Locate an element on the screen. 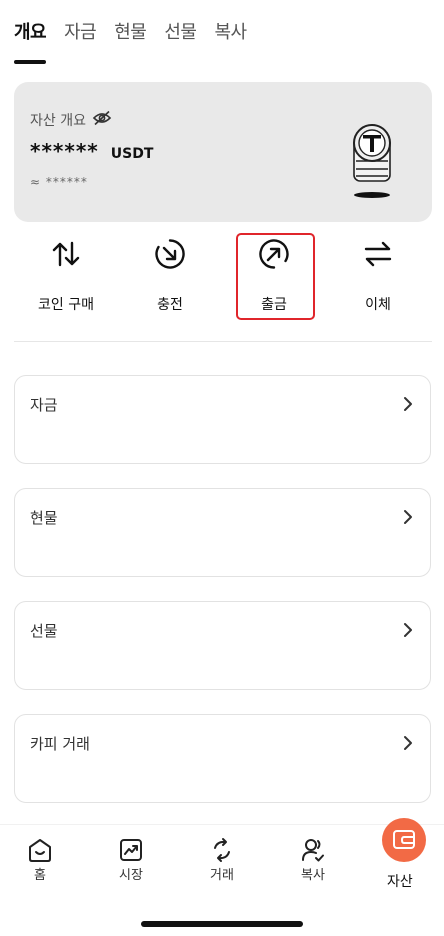 This screenshot has width=444, height=936. asset-overview-label-row: 자산 개요 is located at coordinates (71, 120).